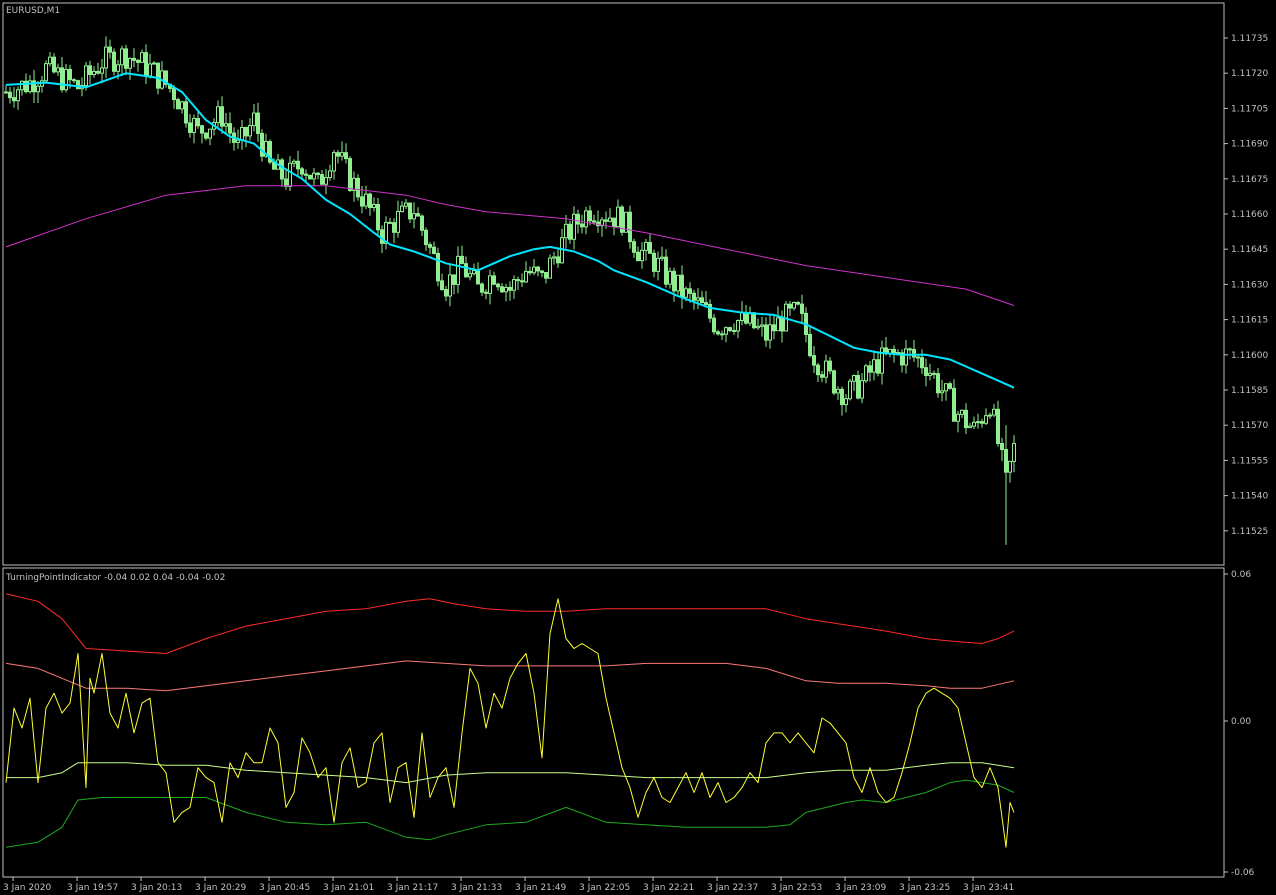 Image resolution: width=1276 pixels, height=895 pixels. What do you see at coordinates (92, 888) in the screenshot?
I see `time-tick-label: 3 Jan 19:57` at bounding box center [92, 888].